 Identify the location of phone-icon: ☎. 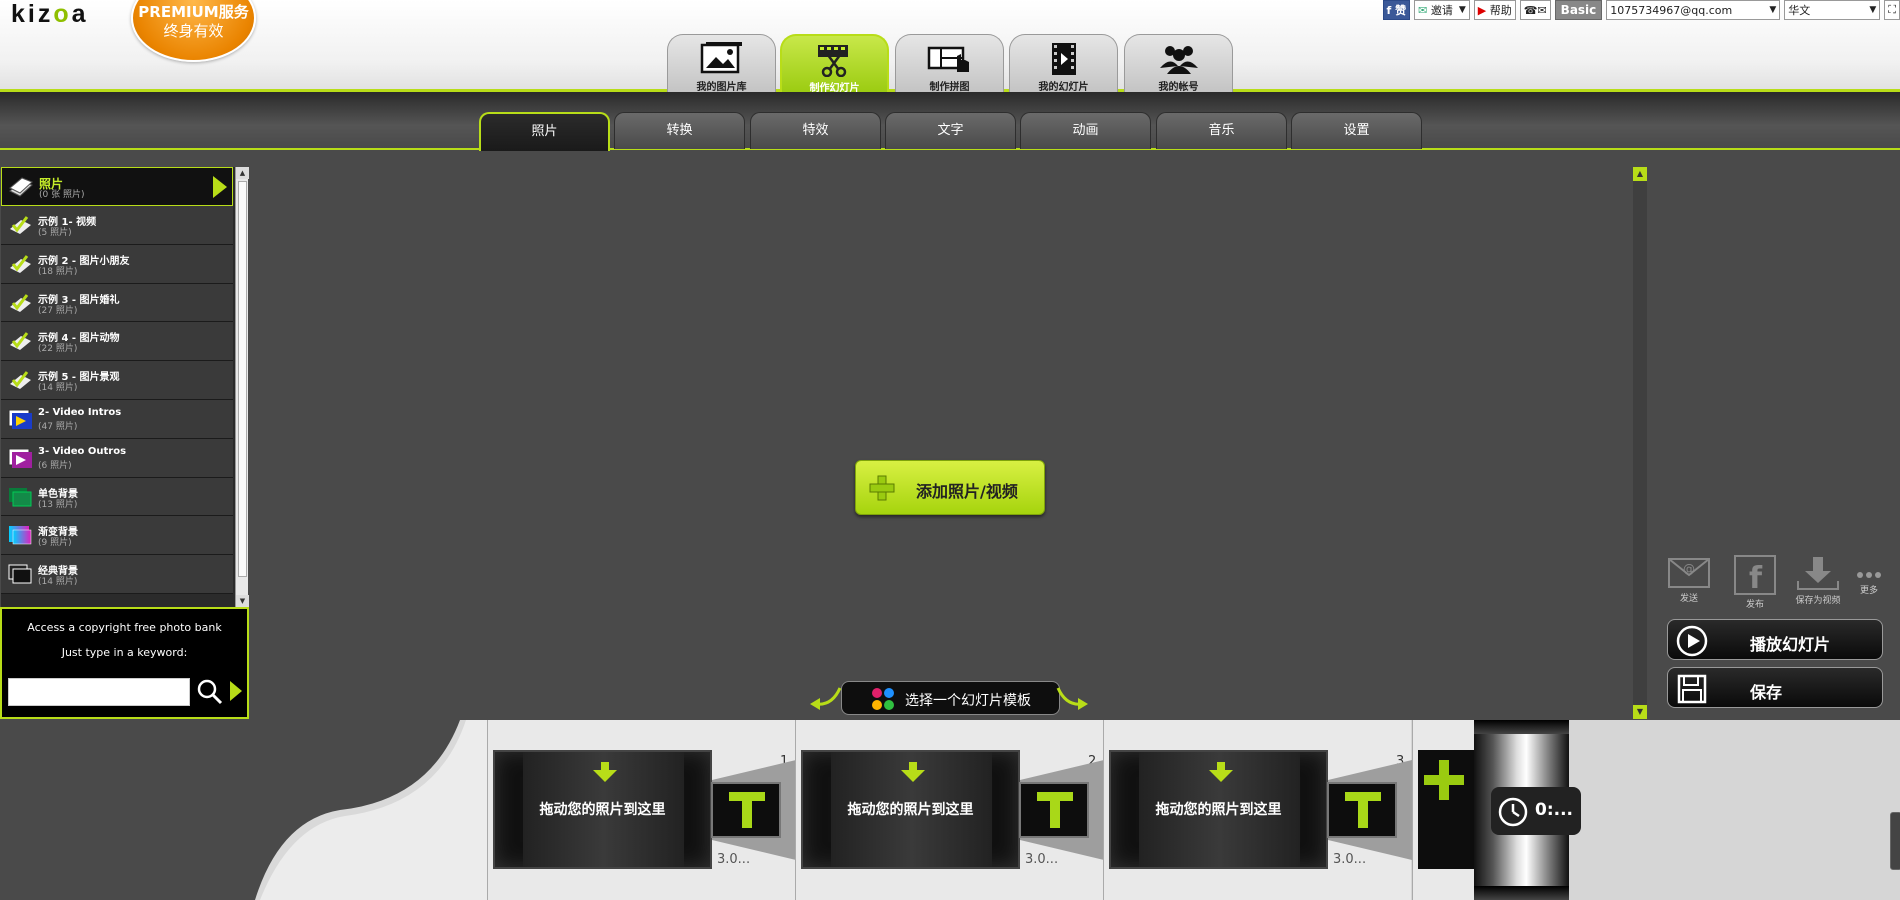
(1530, 10).